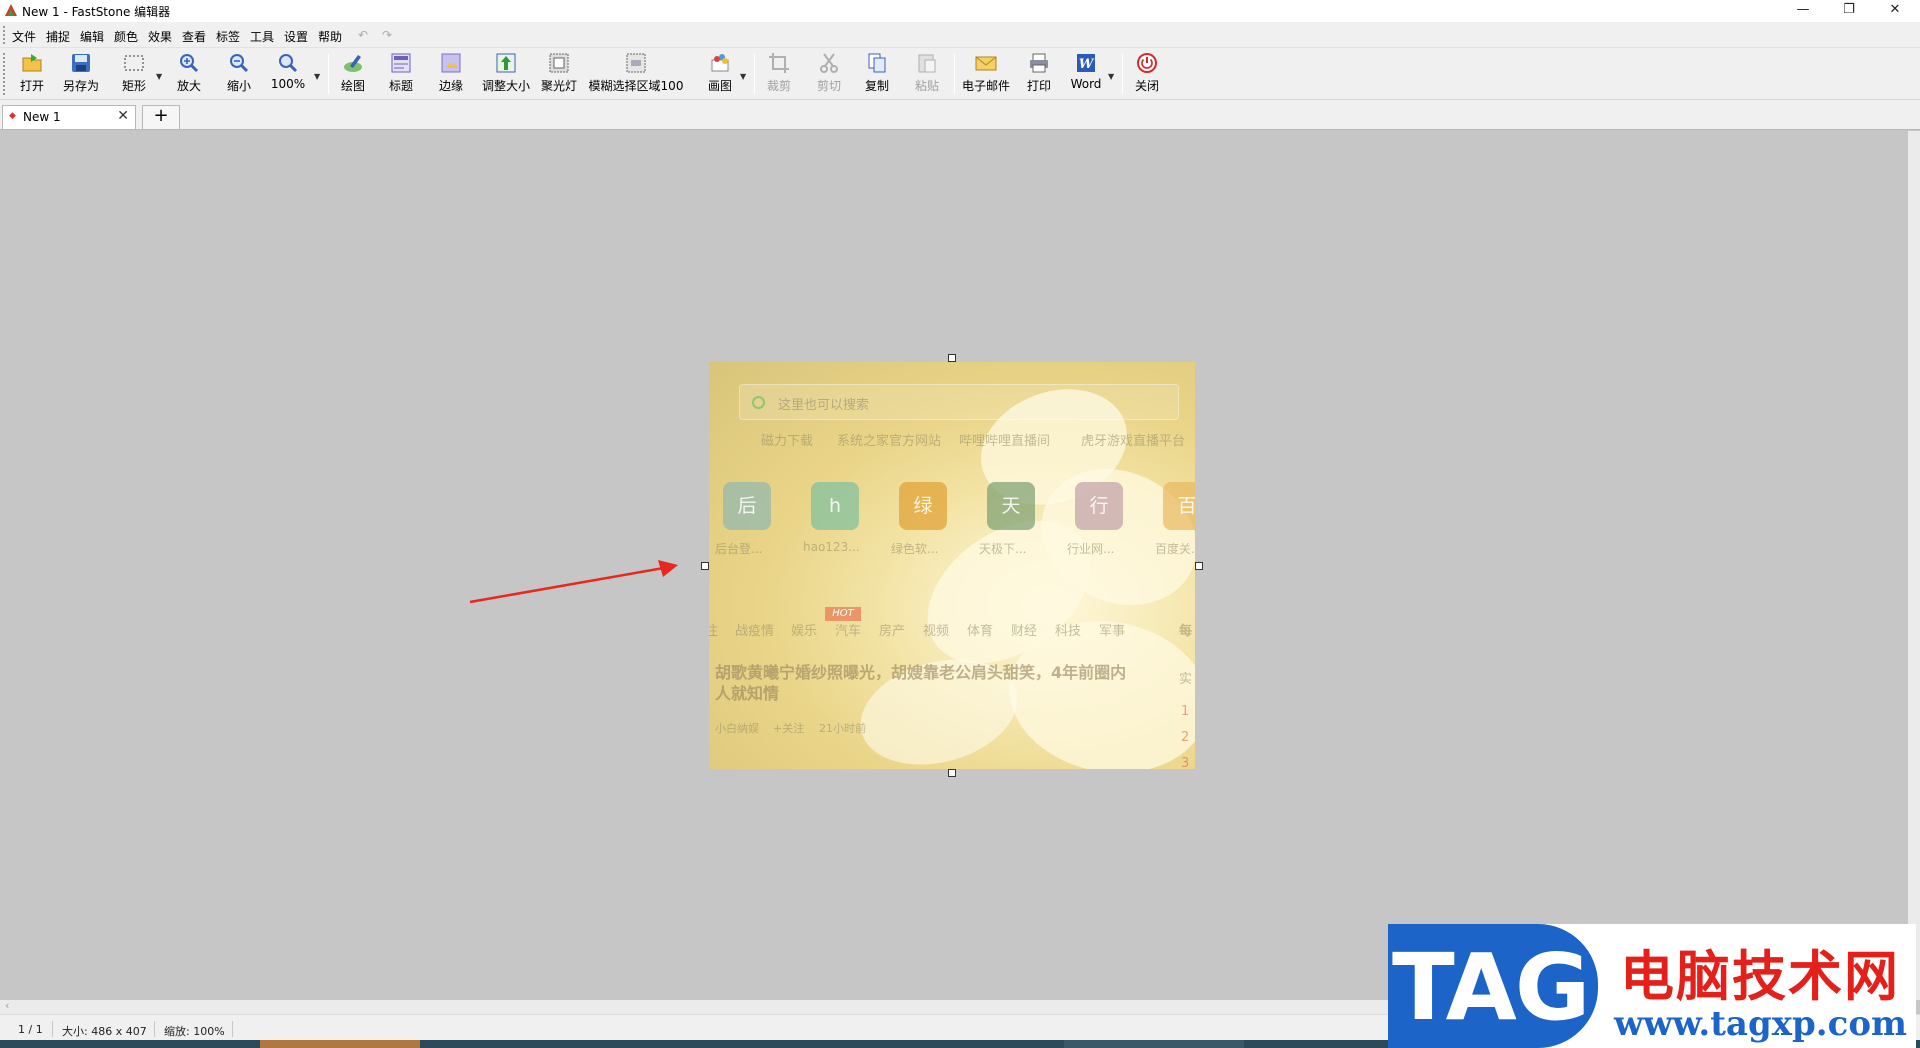  I want to click on zoom-out-label: 缩小, so click(238, 86).